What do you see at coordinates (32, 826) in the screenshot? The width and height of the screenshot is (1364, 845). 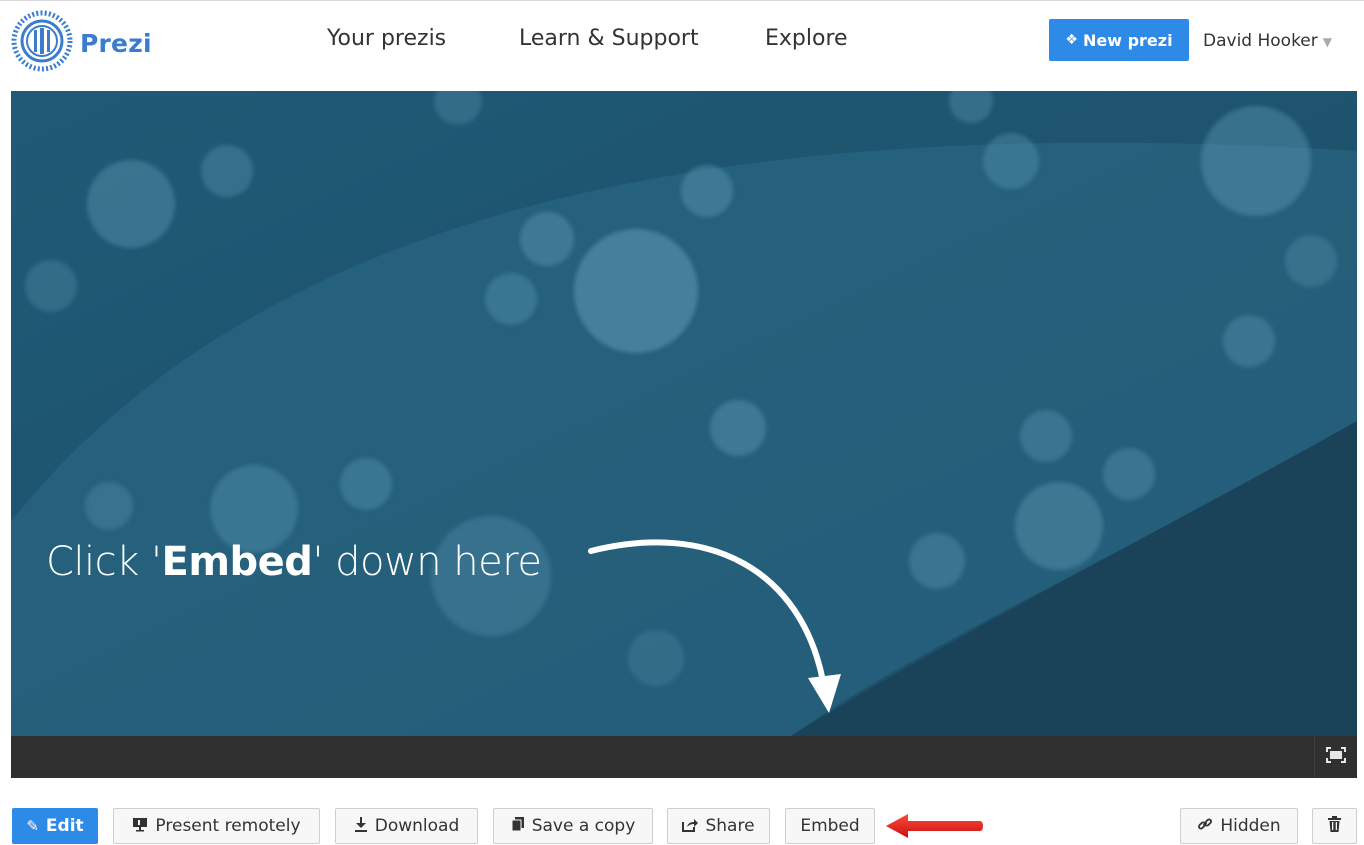 I see `pencil-icon: ✎` at bounding box center [32, 826].